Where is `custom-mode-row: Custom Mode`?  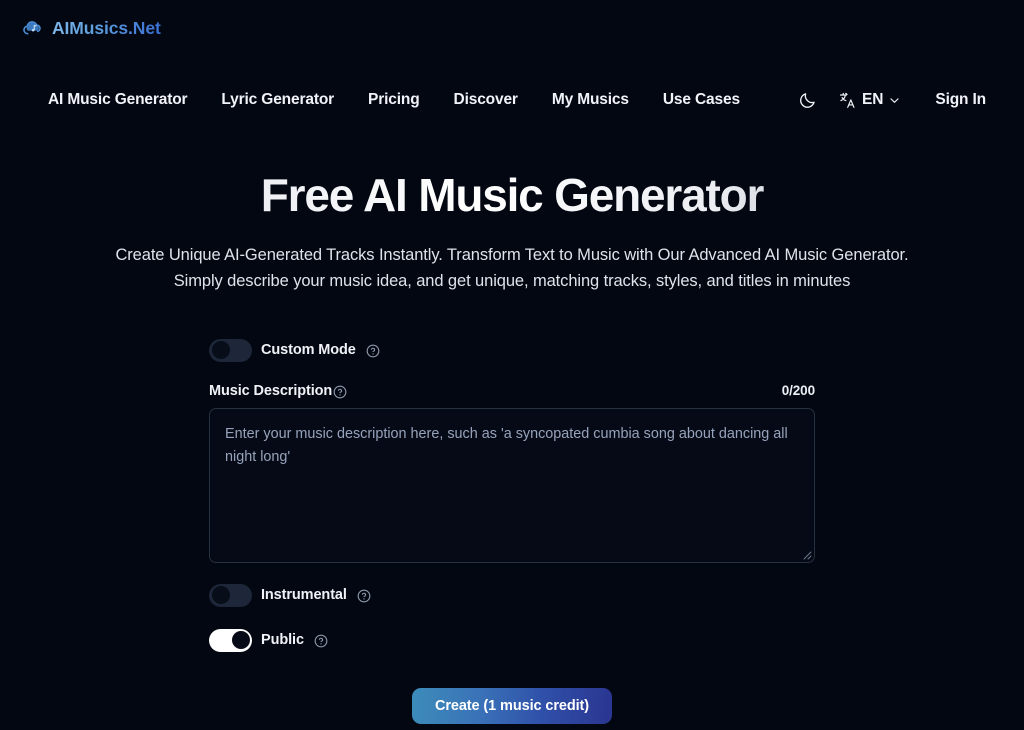
custom-mode-row: Custom Mode is located at coordinates (512, 350).